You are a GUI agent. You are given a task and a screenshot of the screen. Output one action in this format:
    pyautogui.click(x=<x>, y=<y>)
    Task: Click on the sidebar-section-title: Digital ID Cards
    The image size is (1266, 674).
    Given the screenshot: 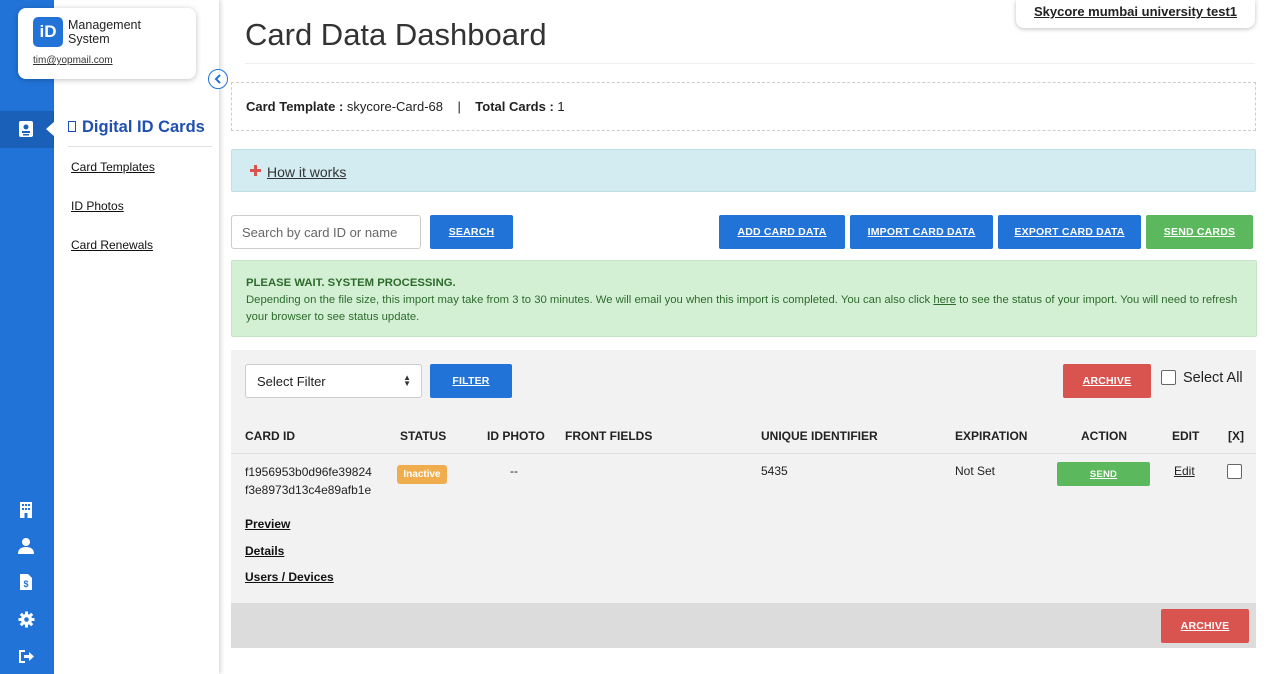 What is the action you would take?
    pyautogui.click(x=136, y=127)
    